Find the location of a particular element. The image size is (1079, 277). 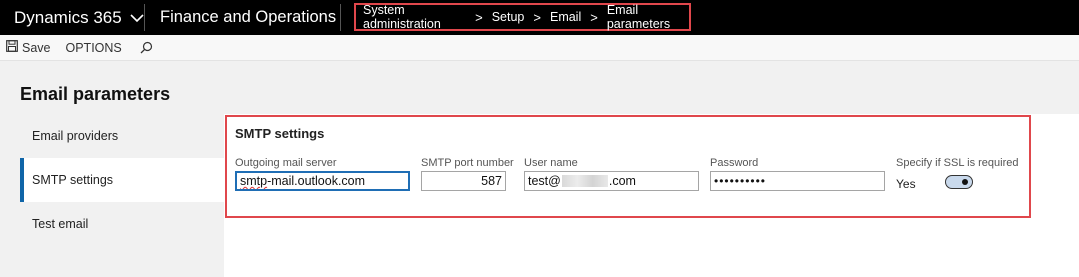

chevron-down-icon is located at coordinates (137, 18).